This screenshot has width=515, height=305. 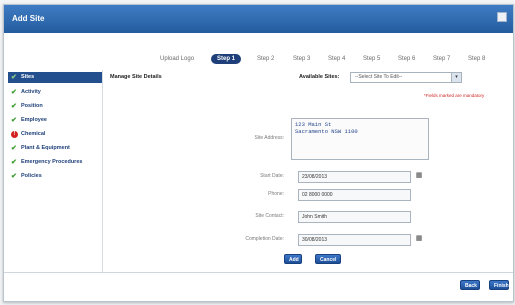 I want to click on sidebar-item-label: Activity, so click(x=31, y=92).